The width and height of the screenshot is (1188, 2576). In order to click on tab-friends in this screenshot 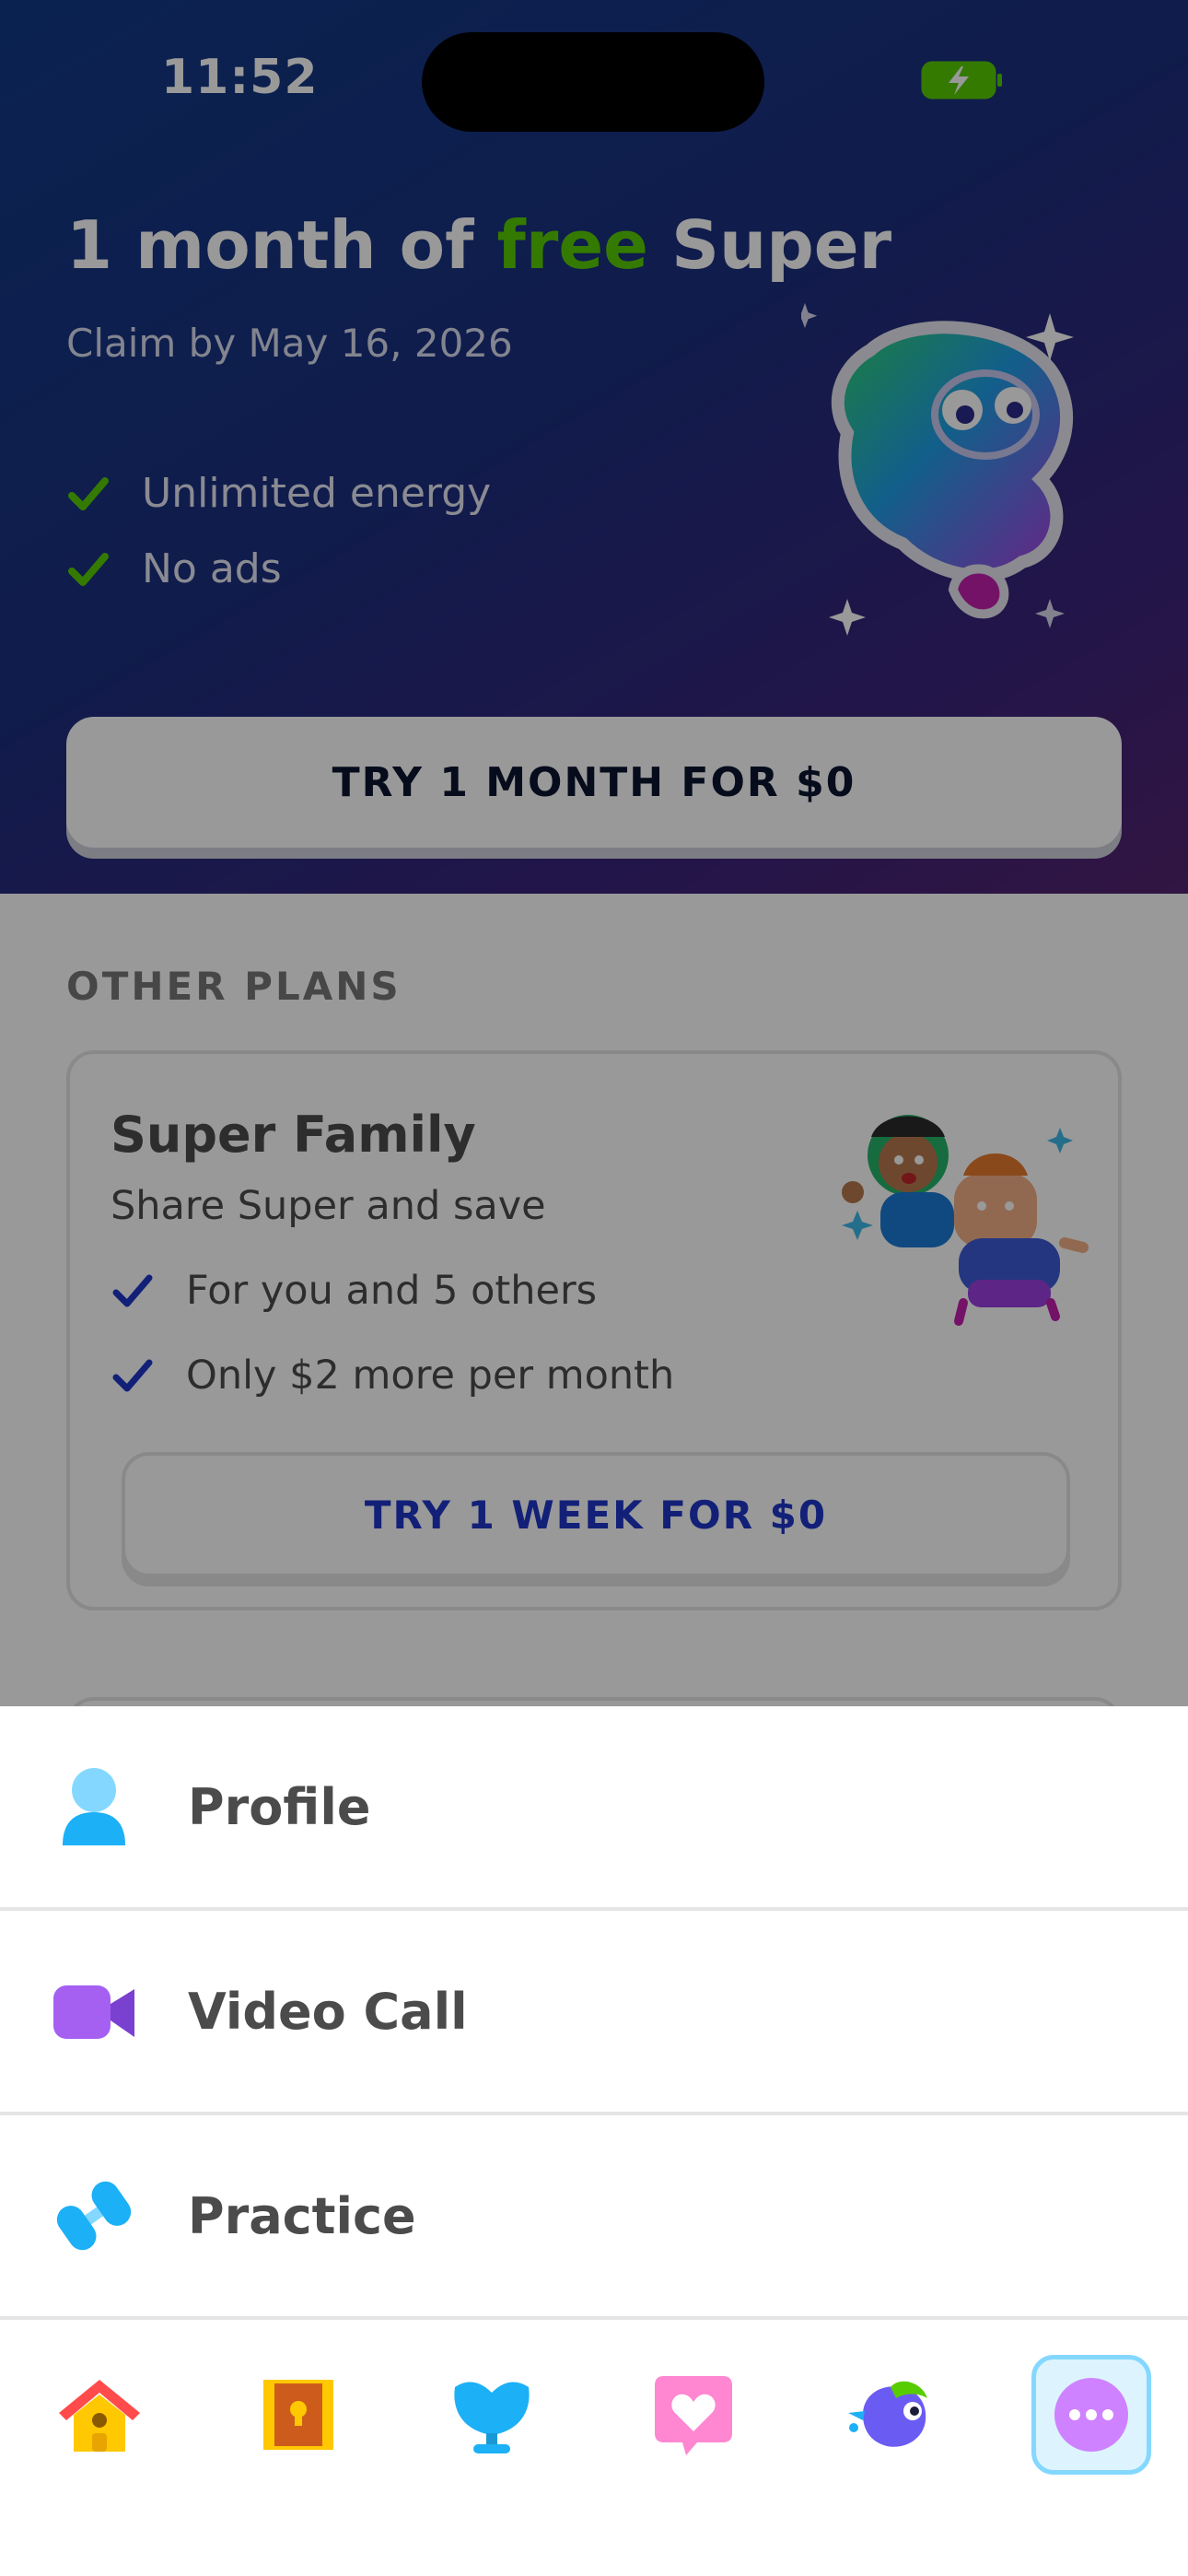, I will do `click(693, 2415)`.